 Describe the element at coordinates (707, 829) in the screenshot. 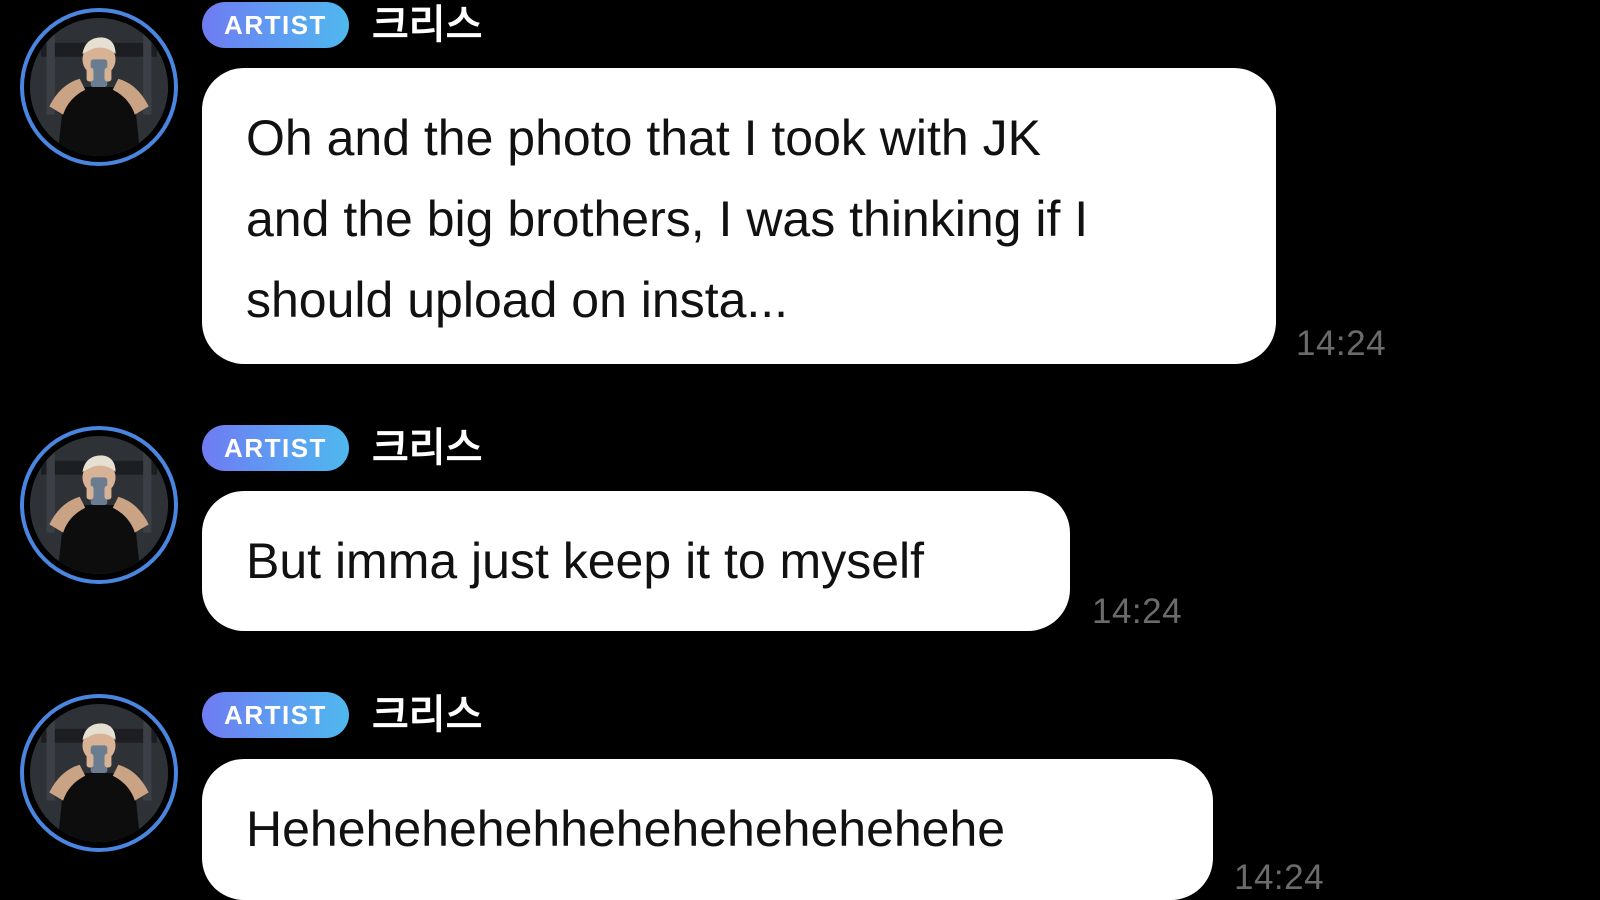

I see `message-bubble: Hehehehehehhehehehehehehehe` at that location.